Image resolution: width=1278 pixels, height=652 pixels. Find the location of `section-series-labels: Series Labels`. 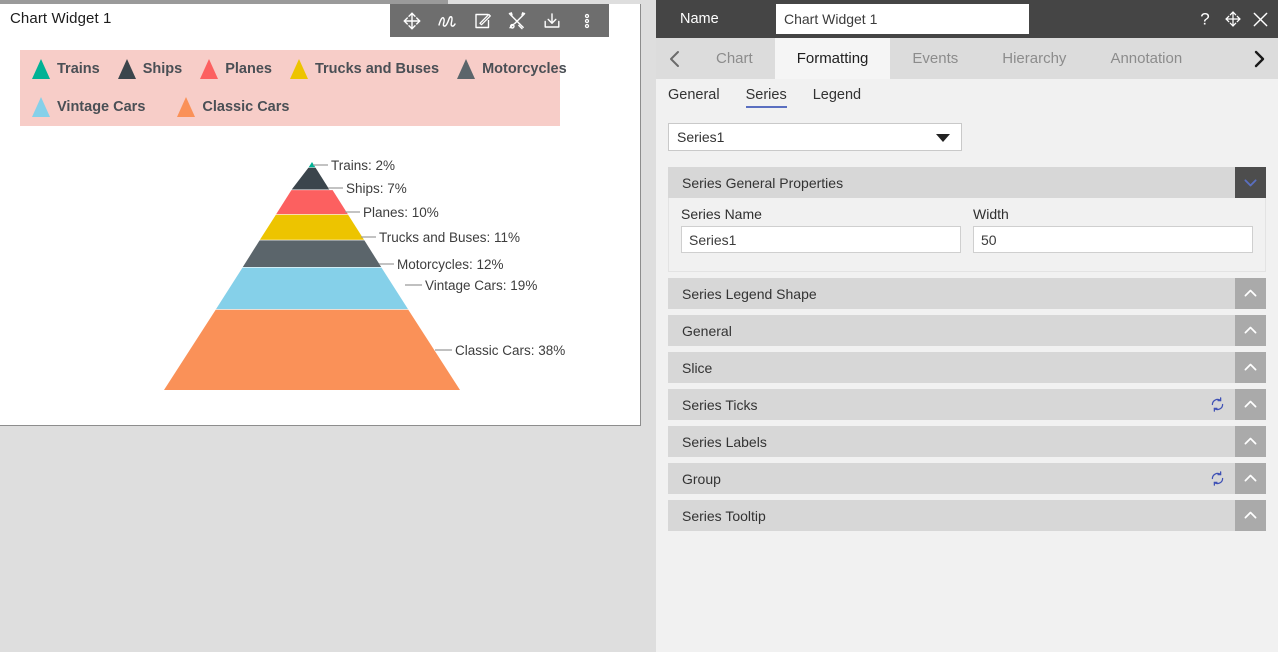

section-series-labels: Series Labels is located at coordinates (967, 441).